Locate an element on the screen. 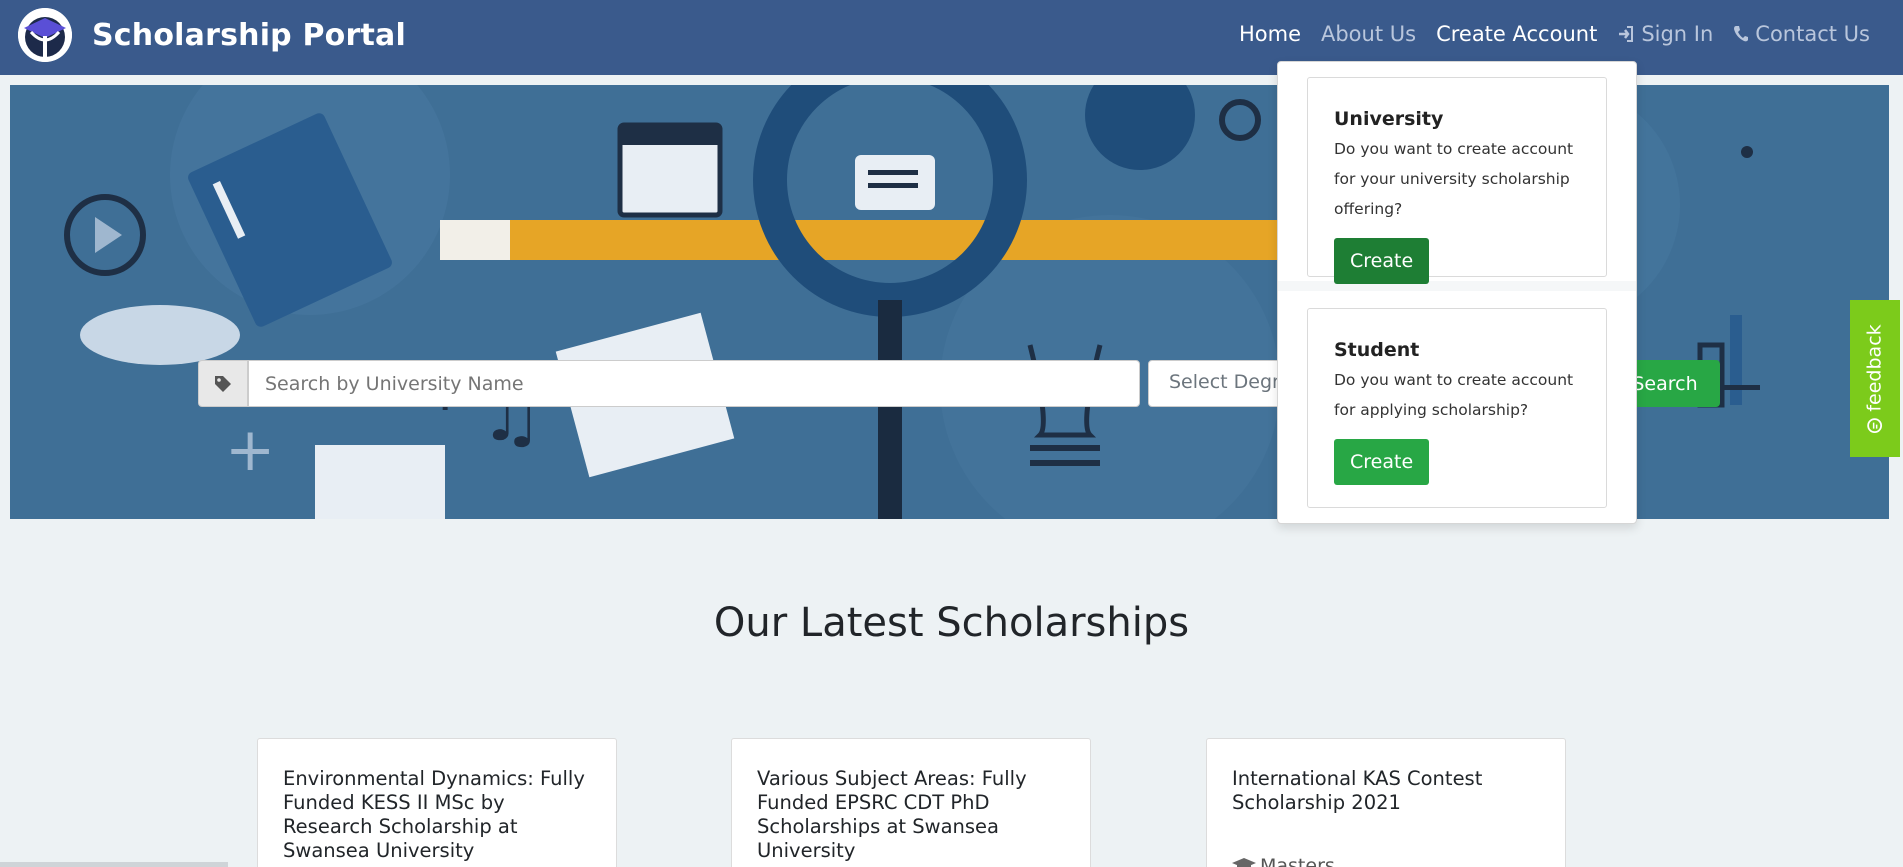 The height and width of the screenshot is (867, 1903). search-bar is located at coordinates (669, 383).